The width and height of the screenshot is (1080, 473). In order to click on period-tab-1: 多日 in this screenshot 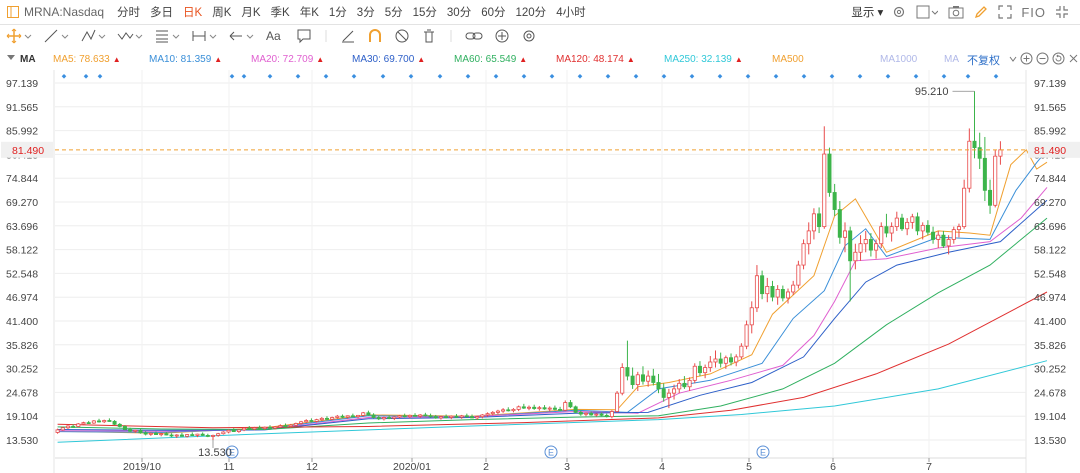, I will do `click(161, 12)`.